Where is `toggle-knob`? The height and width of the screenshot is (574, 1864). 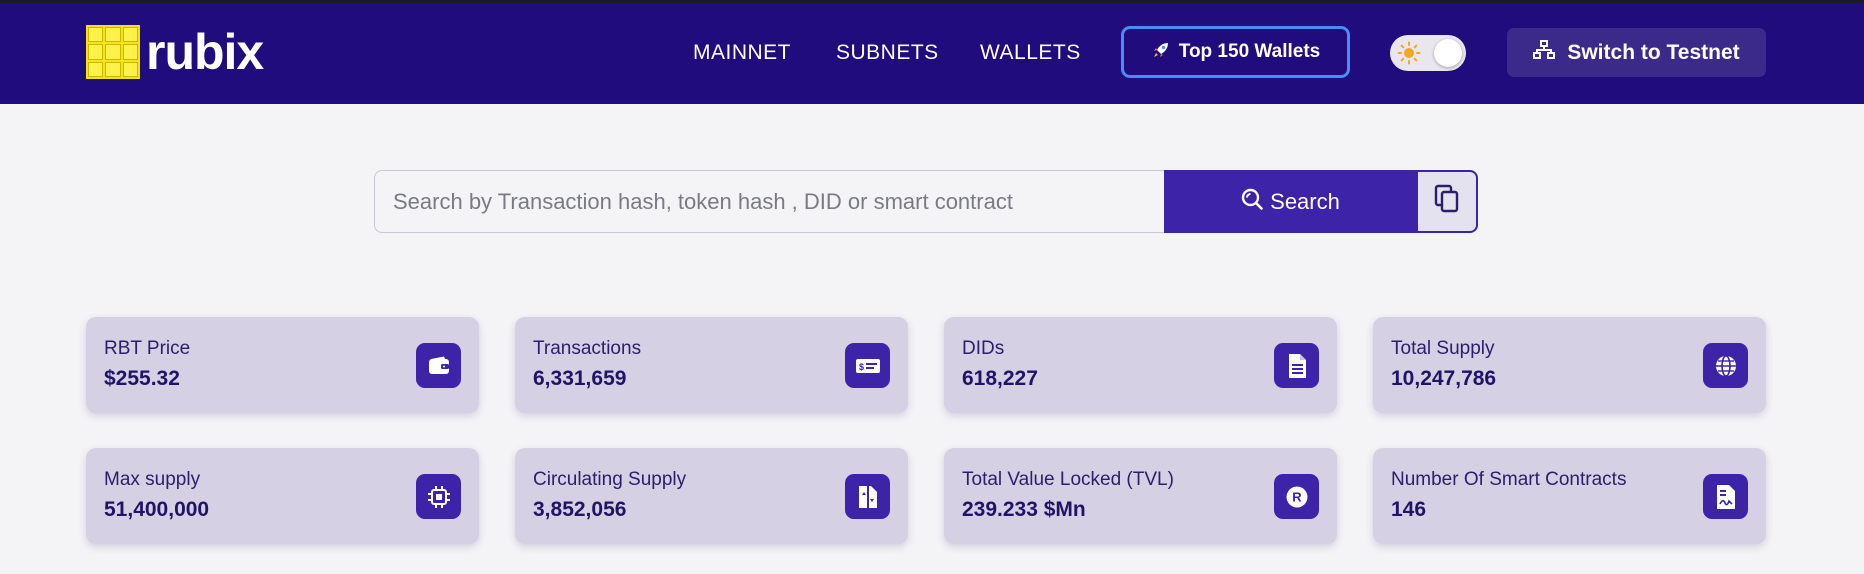
toggle-knob is located at coordinates (1448, 53).